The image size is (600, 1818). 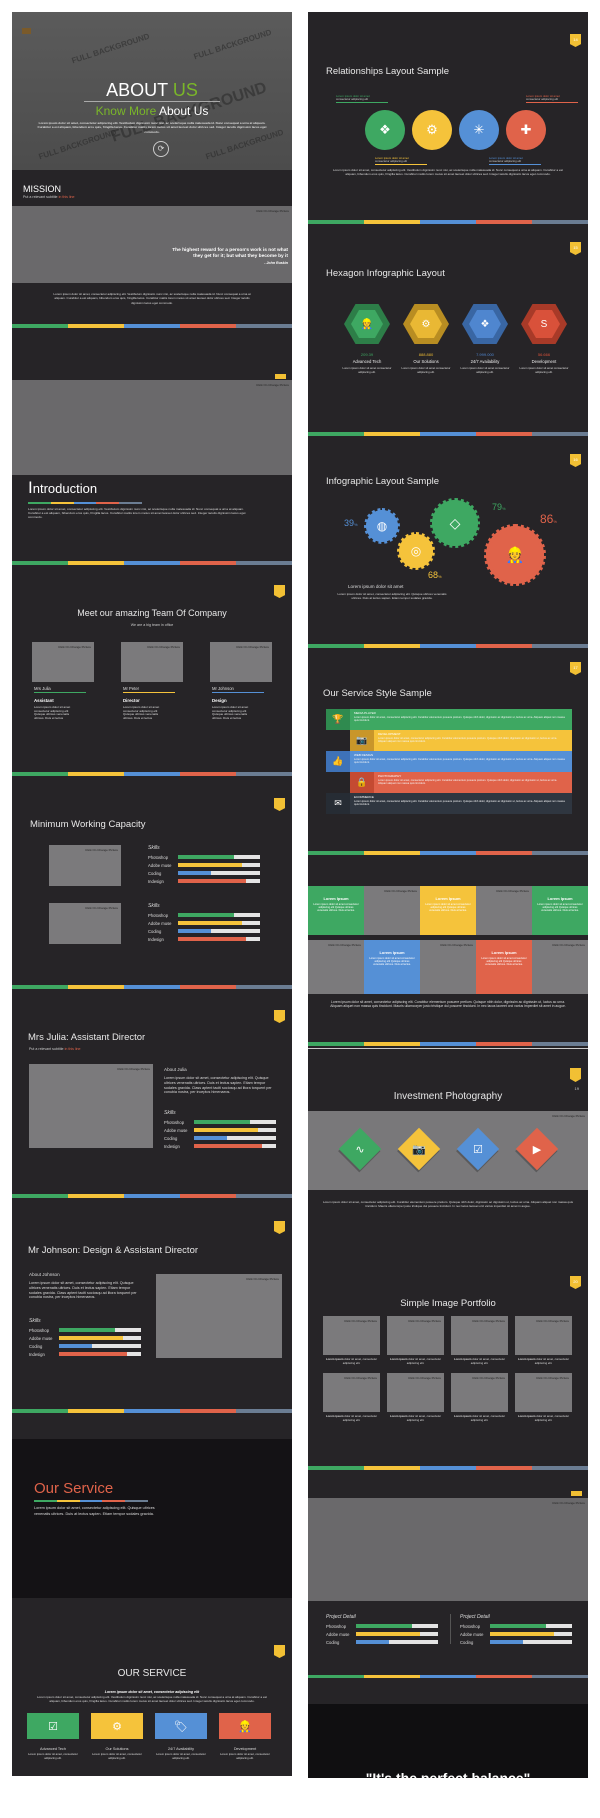 I want to click on service-label: Our Solutions, so click(x=117, y=1749).